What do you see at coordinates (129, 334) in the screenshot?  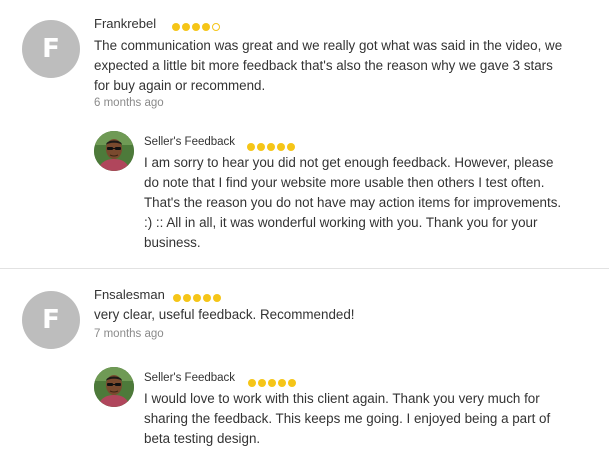 I see `review-time: 7 months ago` at bounding box center [129, 334].